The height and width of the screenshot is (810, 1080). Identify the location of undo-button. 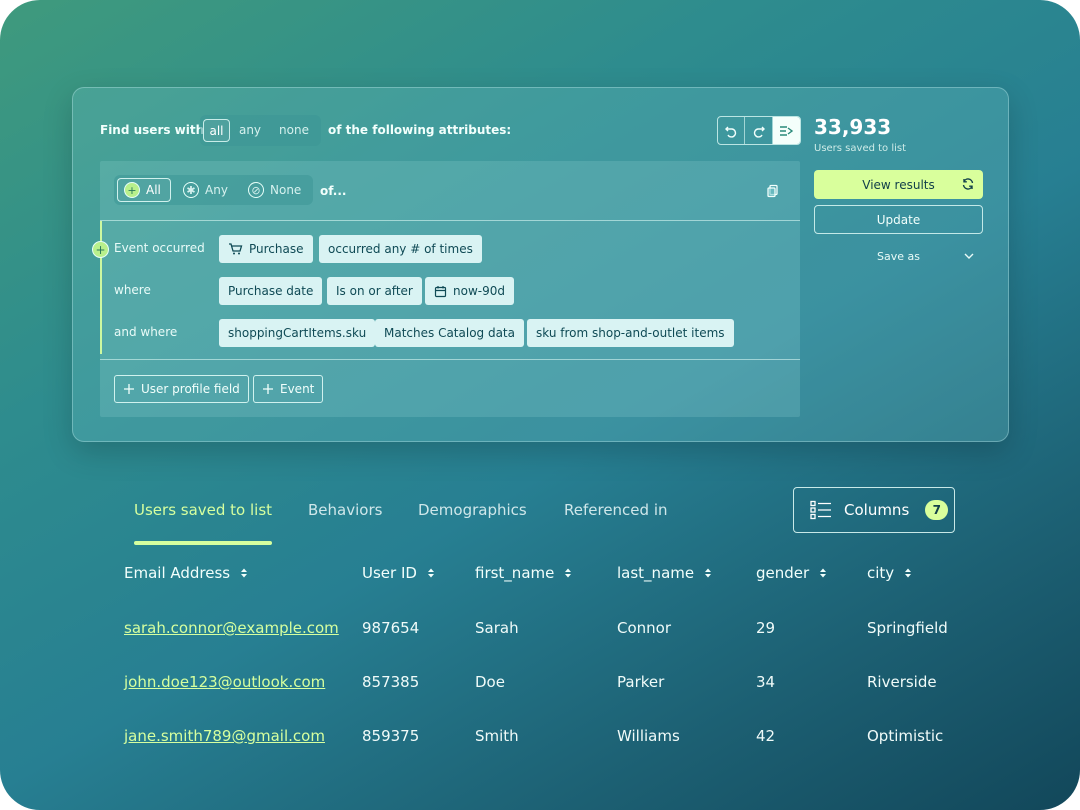
(732, 130).